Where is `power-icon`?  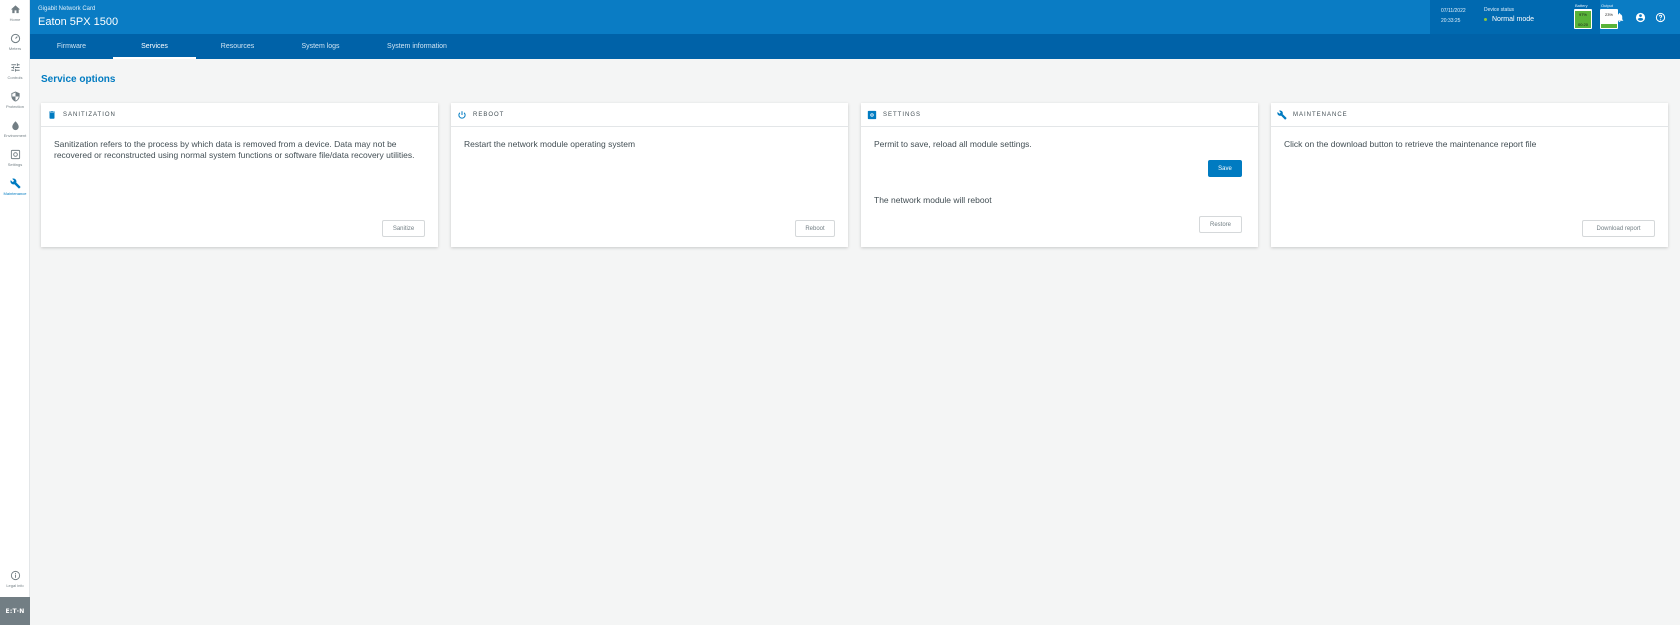
power-icon is located at coordinates (462, 114).